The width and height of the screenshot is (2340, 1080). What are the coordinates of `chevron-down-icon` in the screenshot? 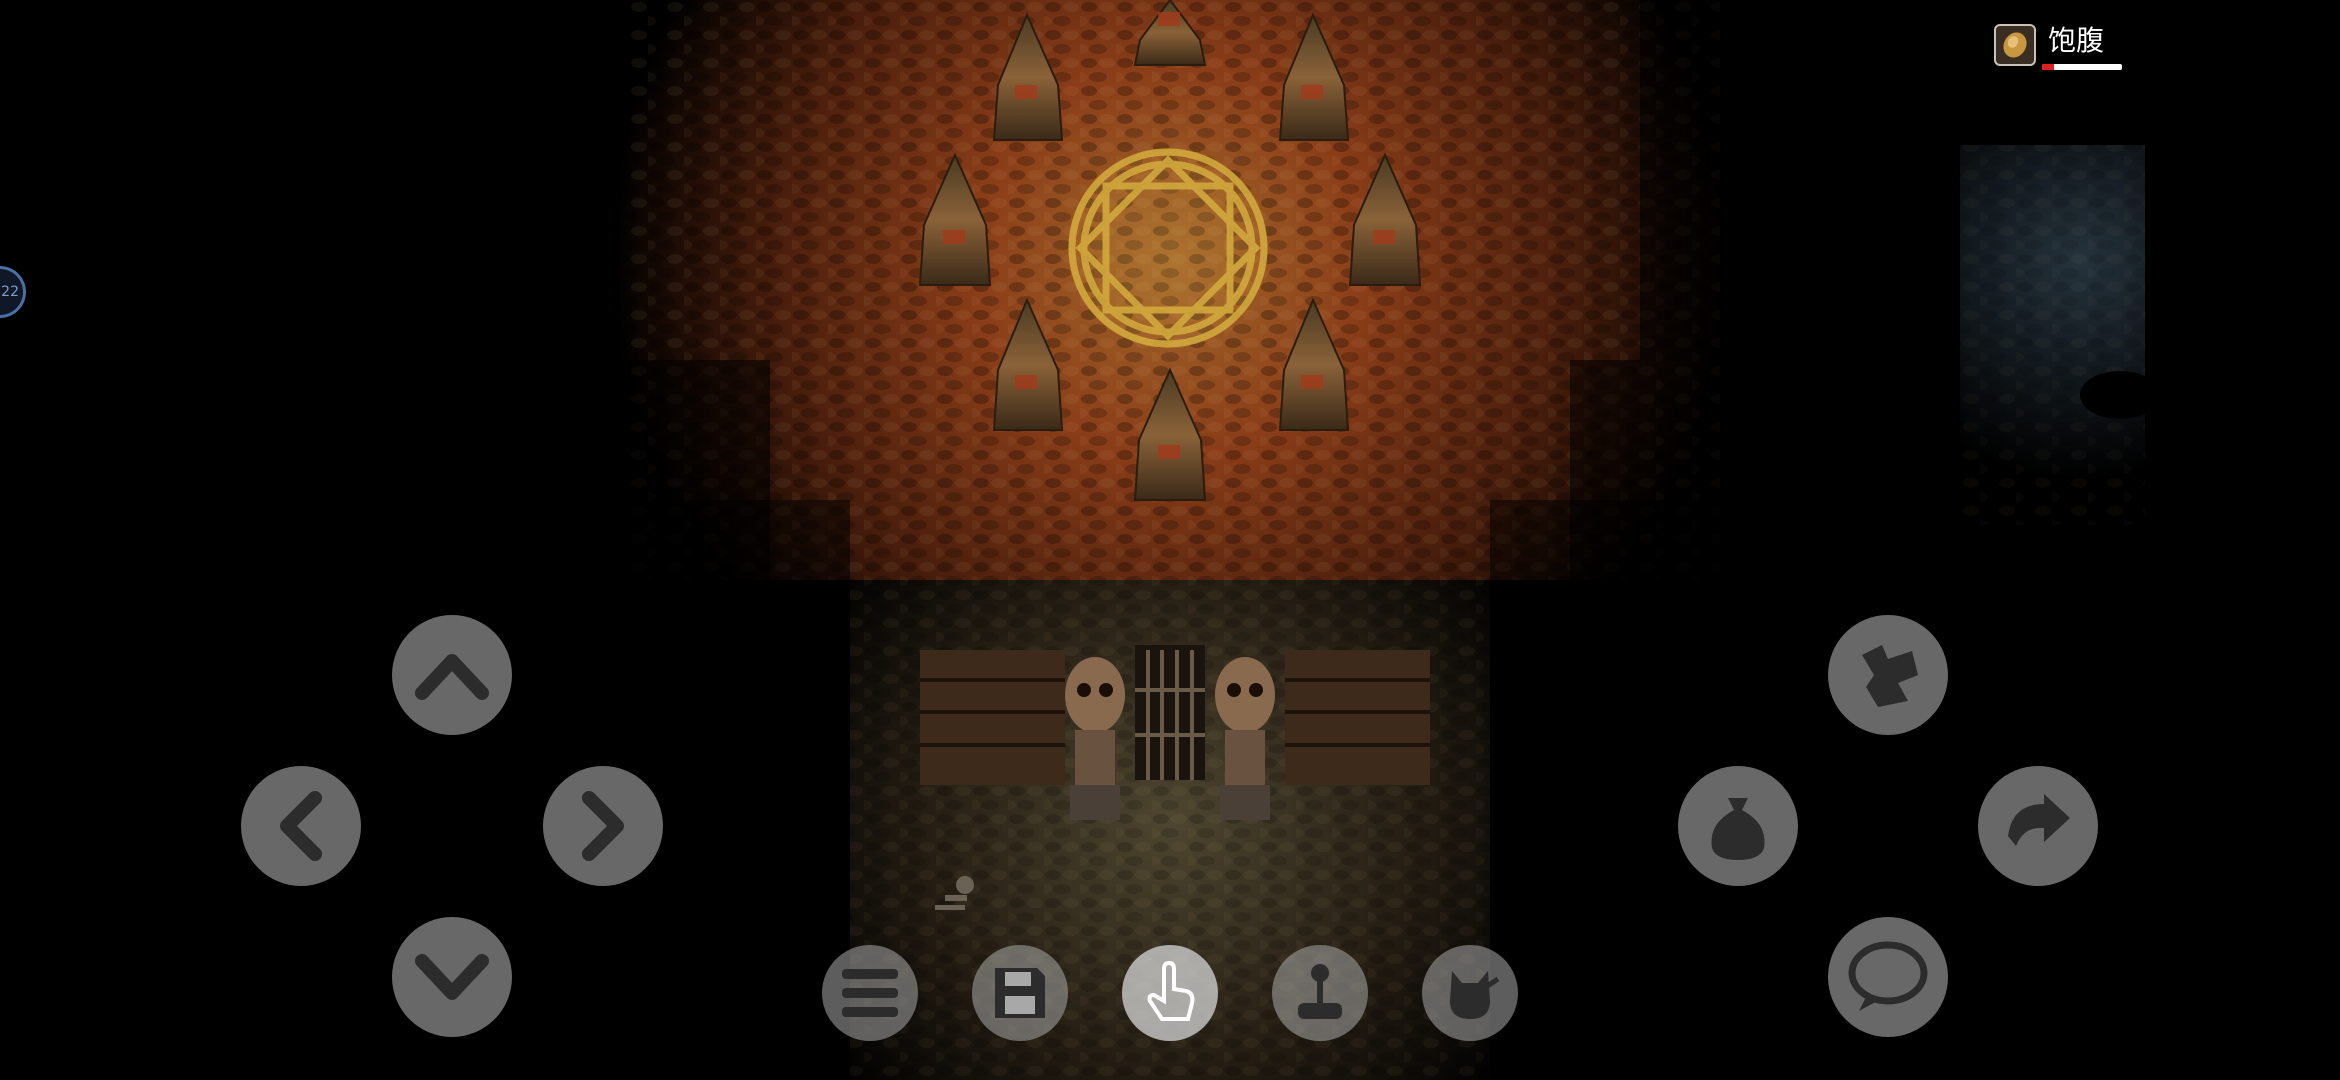 It's located at (452, 977).